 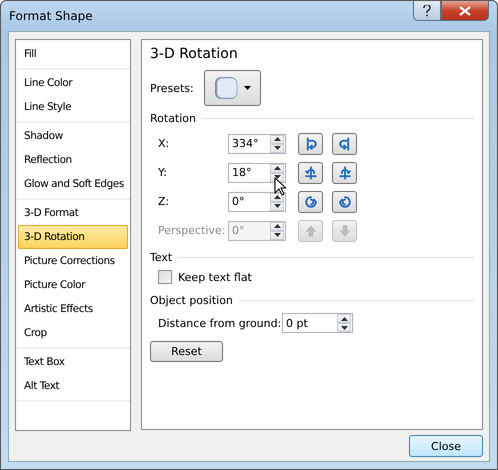 I want to click on help-icon, so click(x=427, y=10).